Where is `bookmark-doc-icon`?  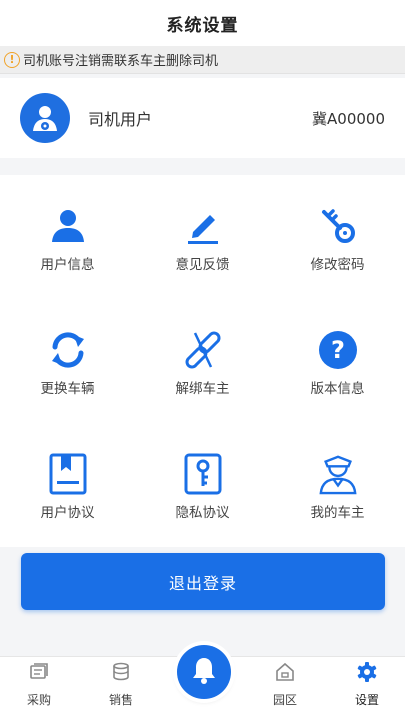 bookmark-doc-icon is located at coordinates (68, 474).